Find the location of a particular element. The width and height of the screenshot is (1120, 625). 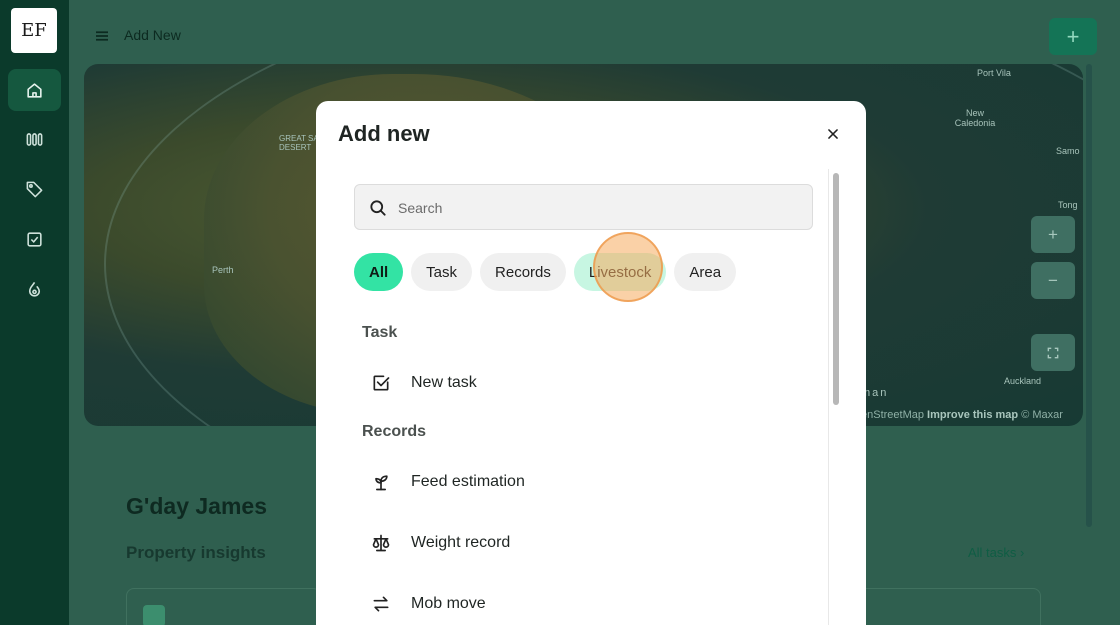

search-input is located at coordinates (598, 208).